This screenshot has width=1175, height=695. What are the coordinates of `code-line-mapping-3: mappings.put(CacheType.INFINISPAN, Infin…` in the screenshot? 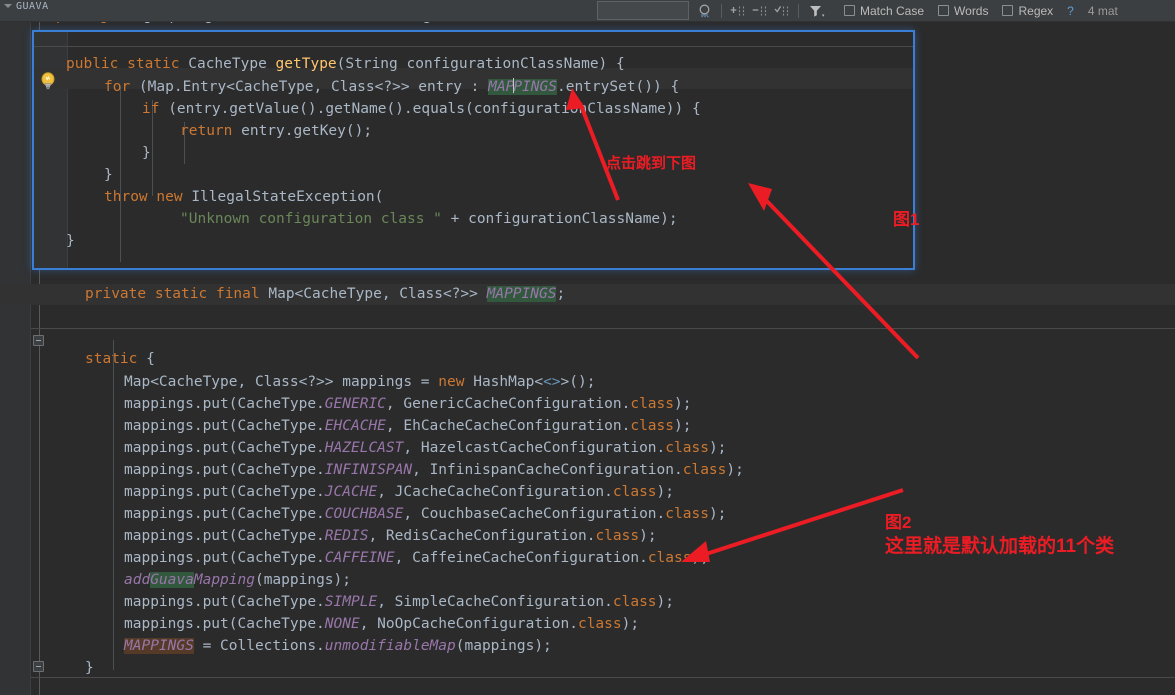 It's located at (434, 470).